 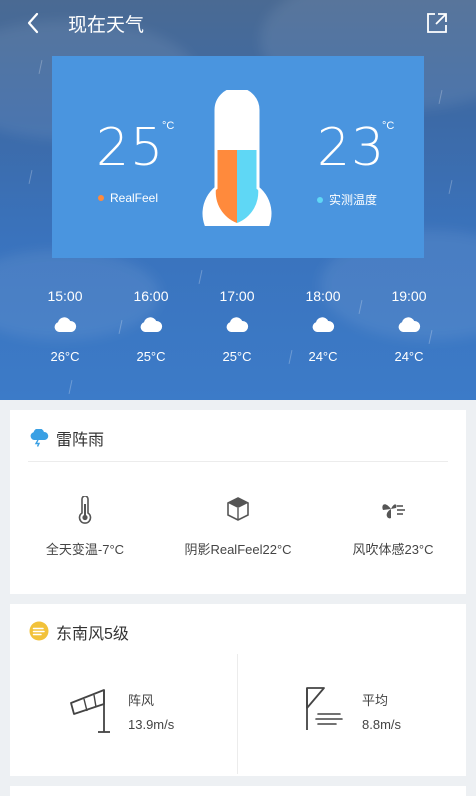 I want to click on hour-column: 17:00 25°C, so click(x=237, y=326).